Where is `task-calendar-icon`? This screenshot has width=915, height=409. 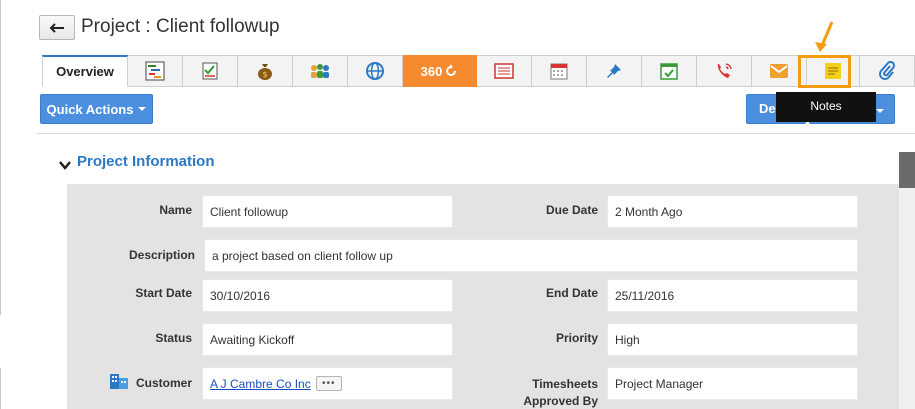 task-calendar-icon is located at coordinates (669, 71).